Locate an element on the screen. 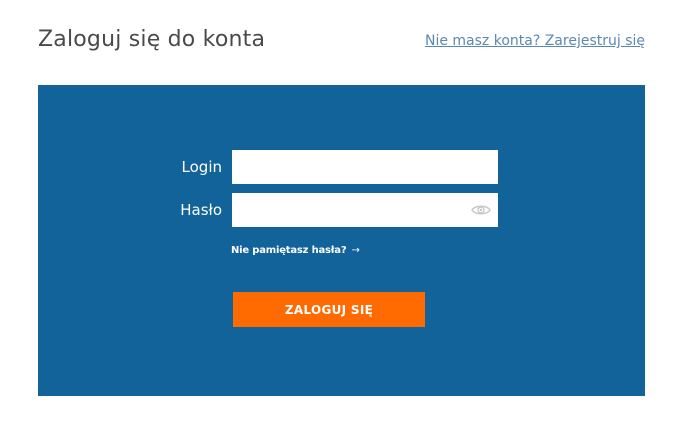 The image size is (689, 430). password-label: Hasło is located at coordinates (201, 210).